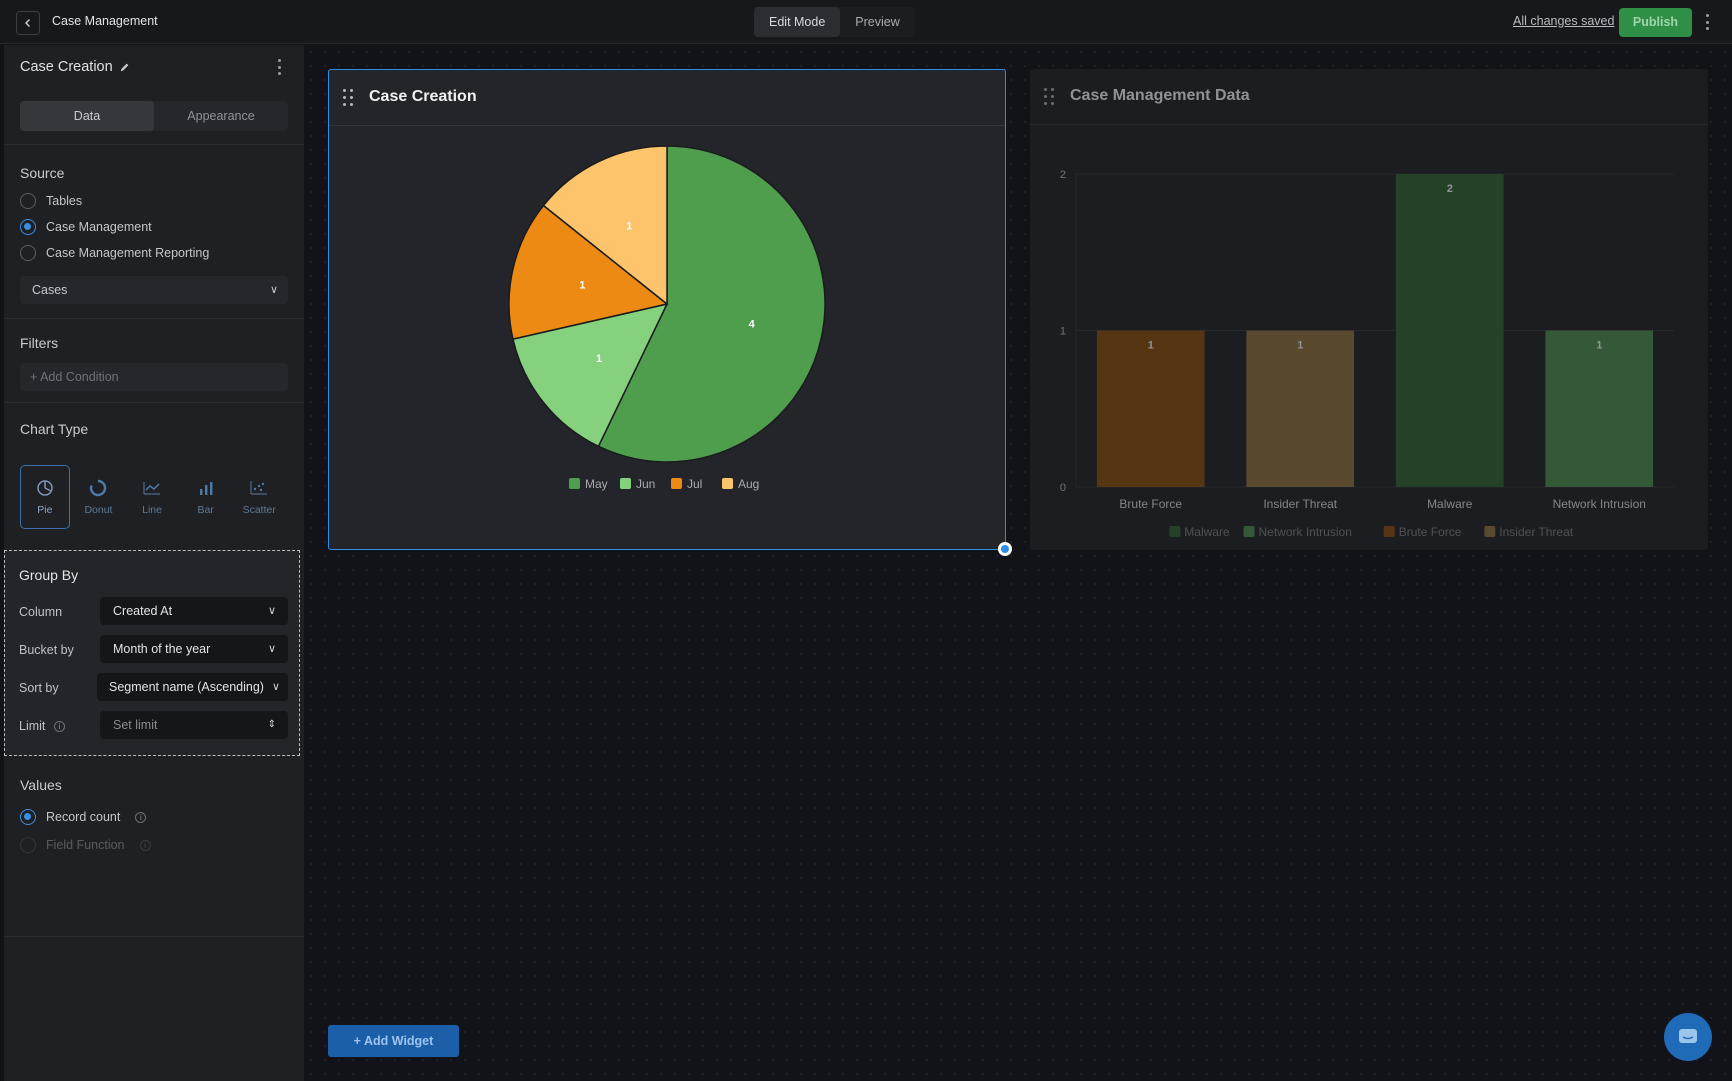  I want to click on chart-type-donut: Donut, so click(99, 497).